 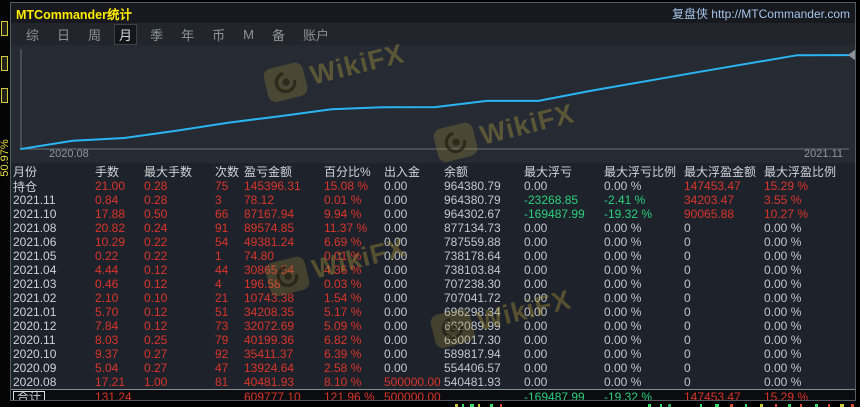 I want to click on cell: 6.82 %, so click(x=343, y=340).